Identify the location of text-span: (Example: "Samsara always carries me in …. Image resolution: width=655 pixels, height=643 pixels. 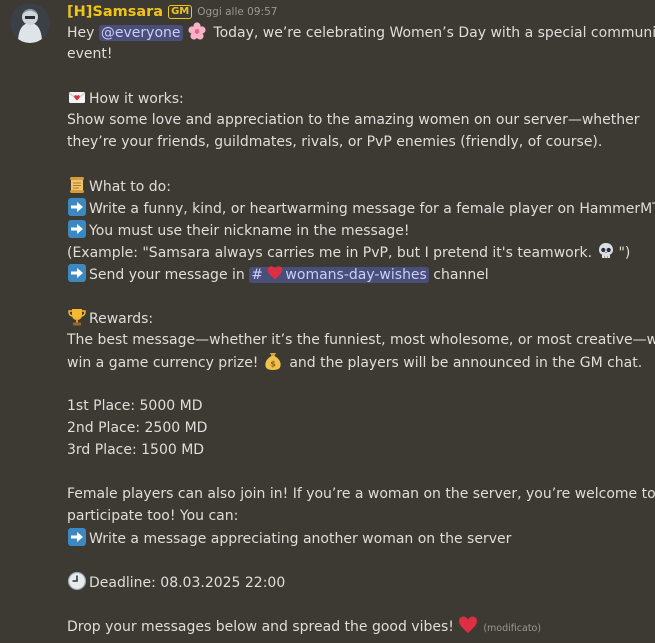
(332, 253).